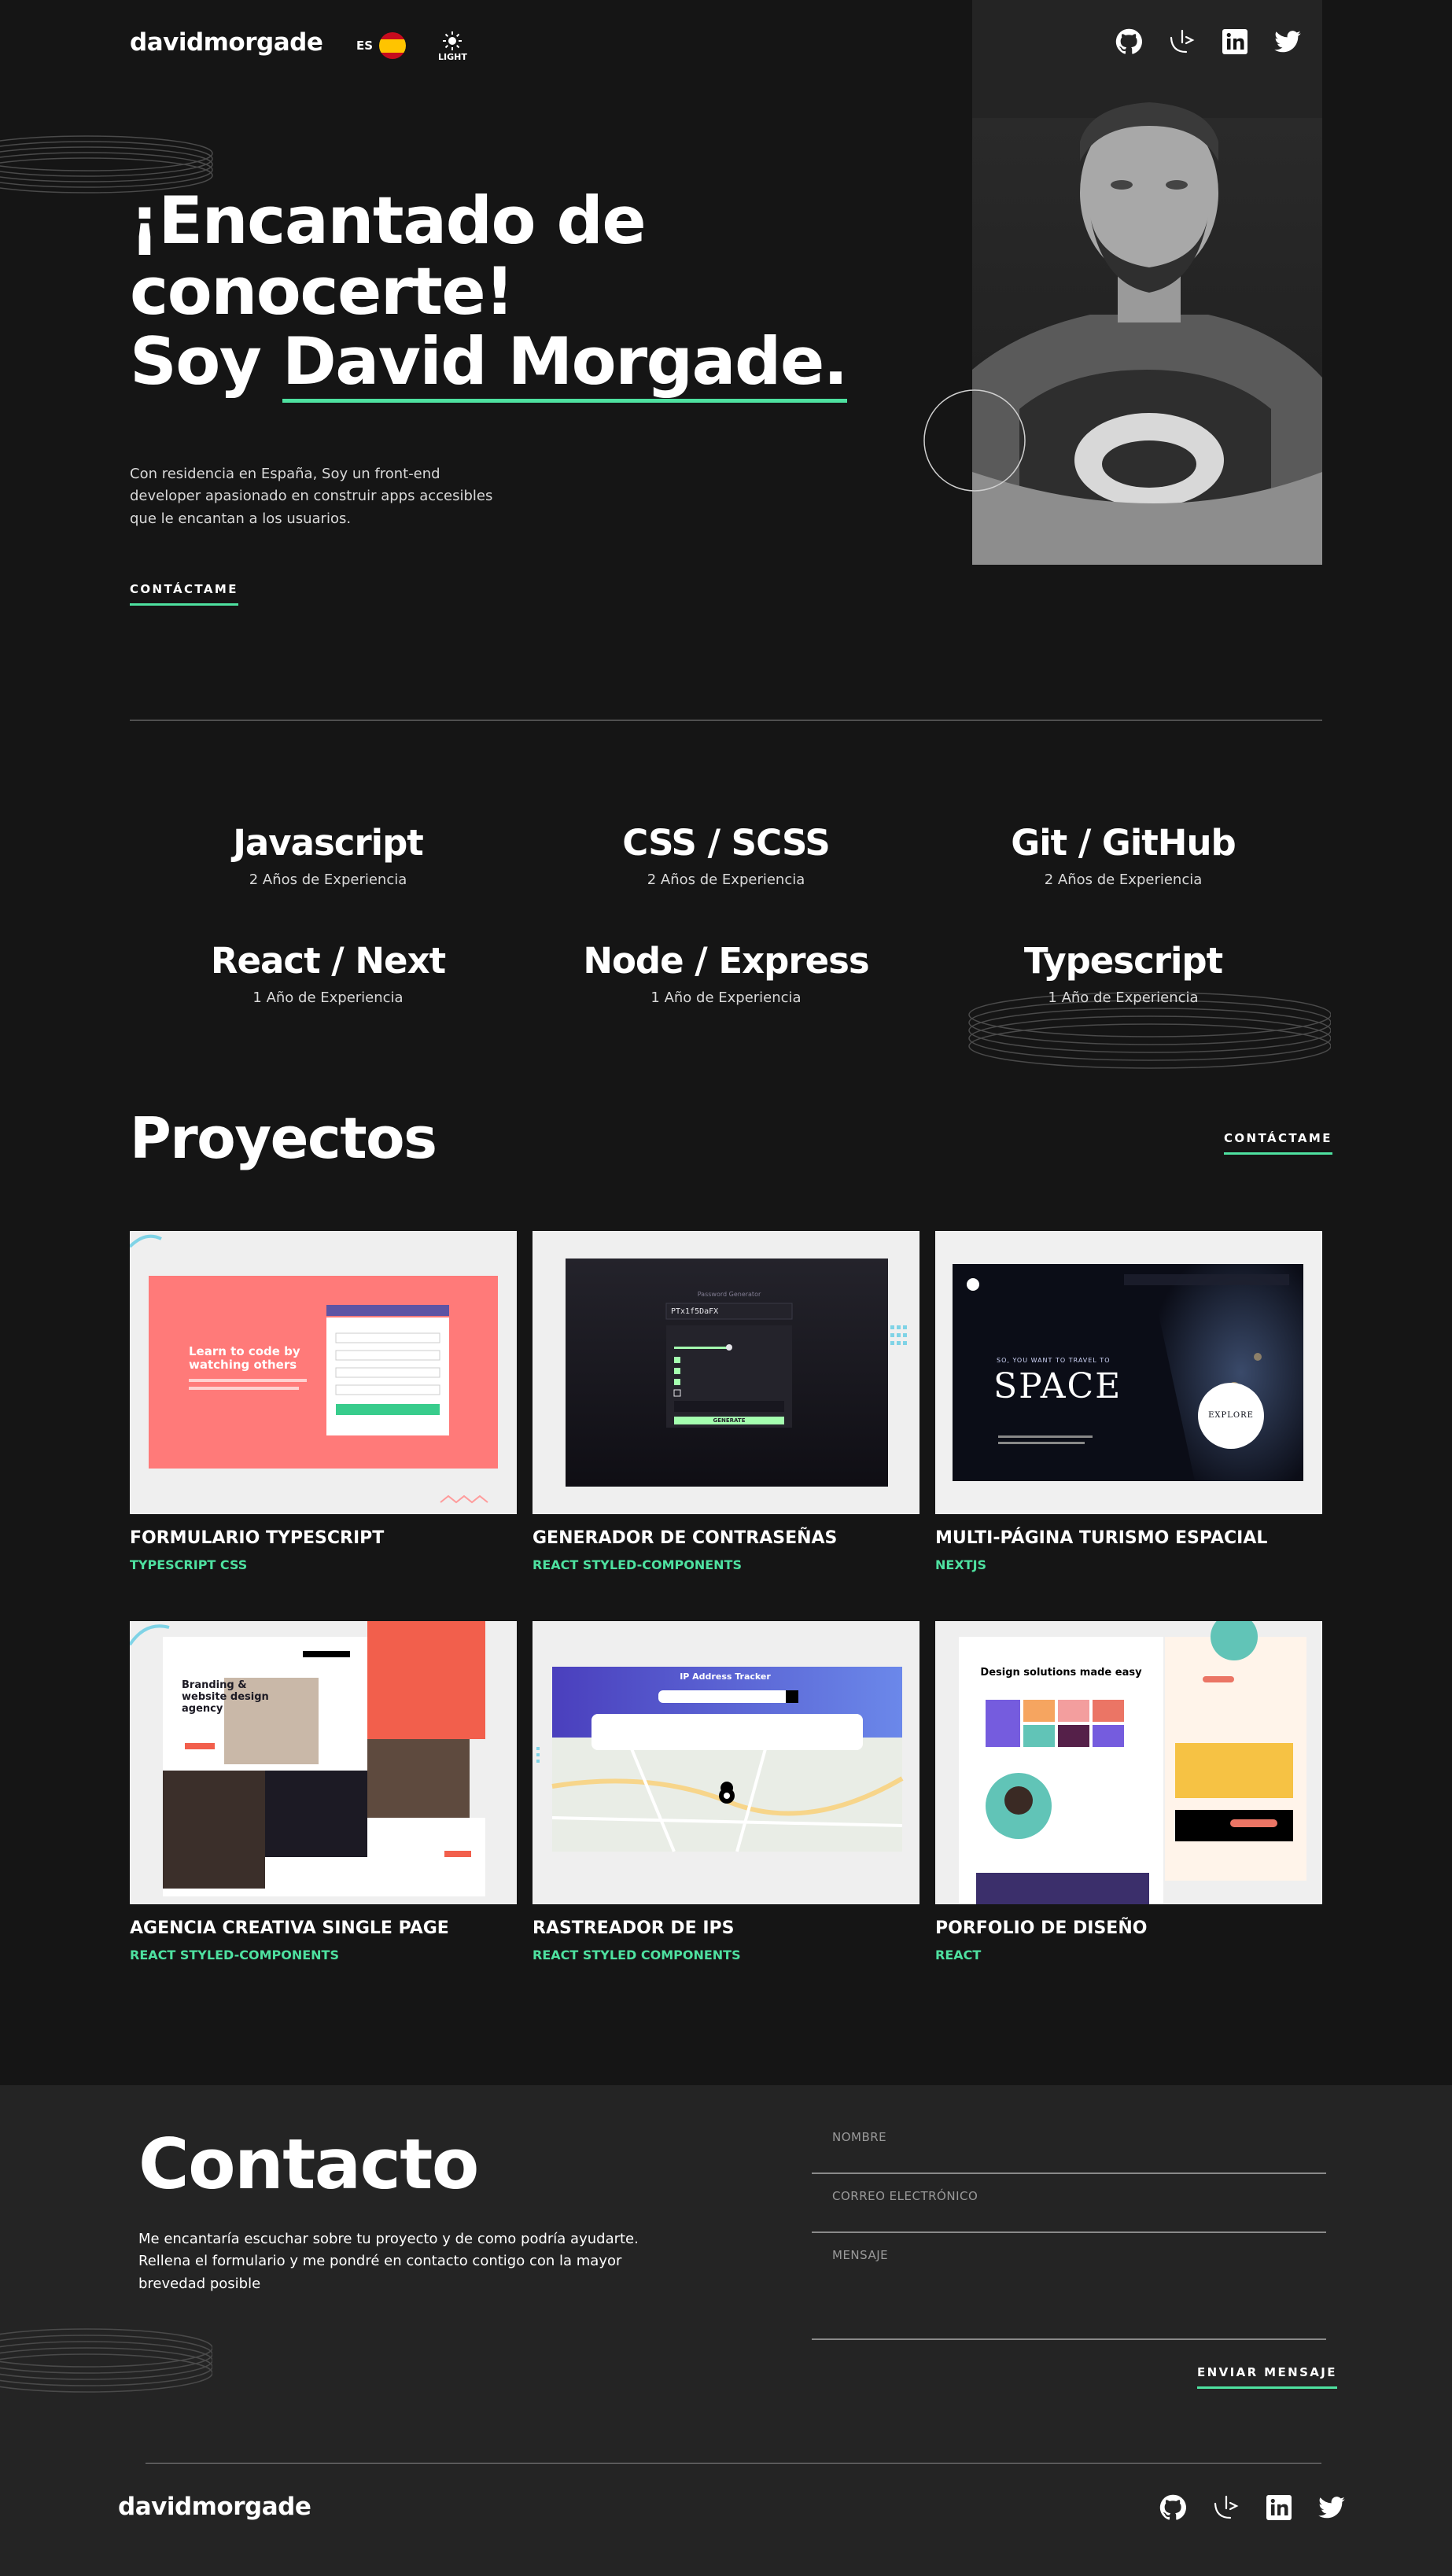 The width and height of the screenshot is (1452, 2576). Describe the element at coordinates (961, 1564) in the screenshot. I see `project-tags: NEXTJS` at that location.